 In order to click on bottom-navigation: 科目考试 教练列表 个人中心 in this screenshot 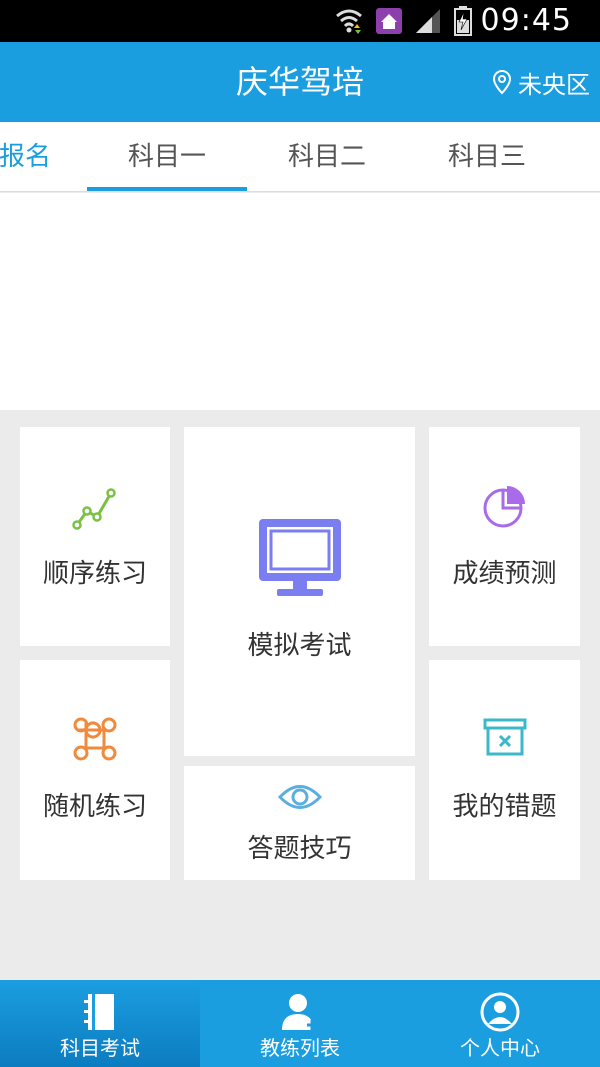, I will do `click(300, 1023)`.